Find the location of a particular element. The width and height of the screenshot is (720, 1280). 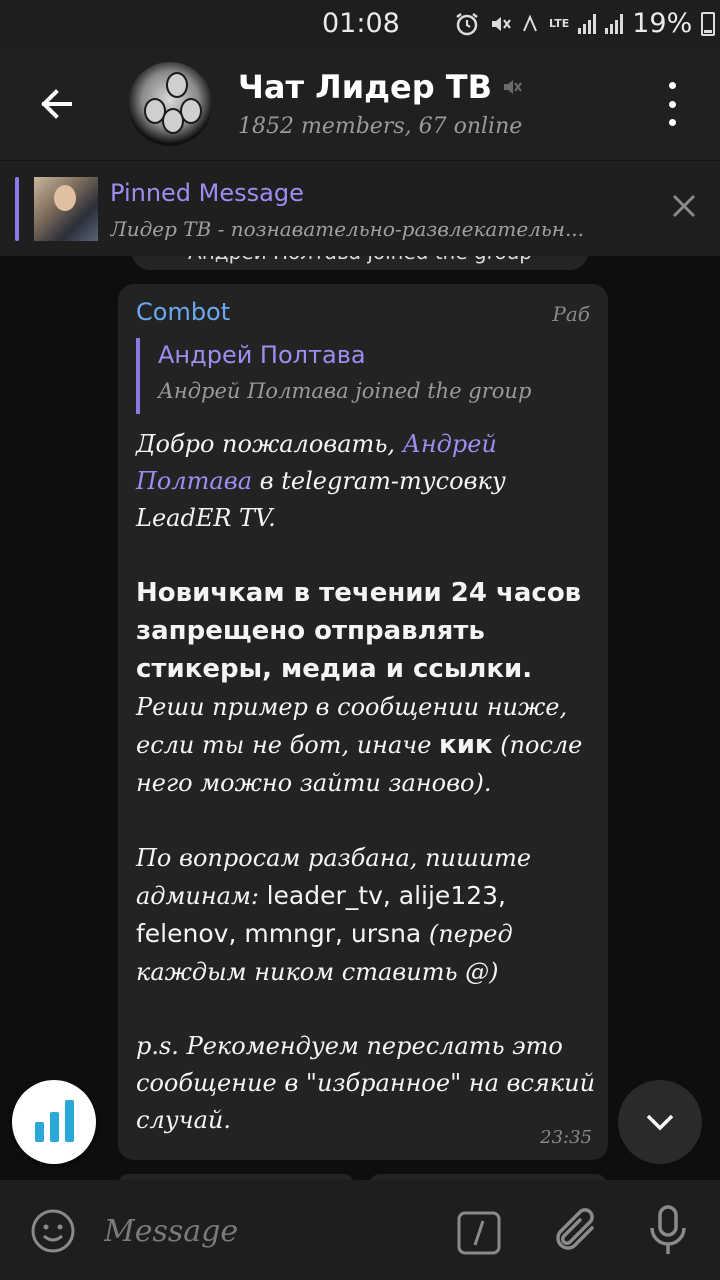

alarm-icon is located at coordinates (467, 23).